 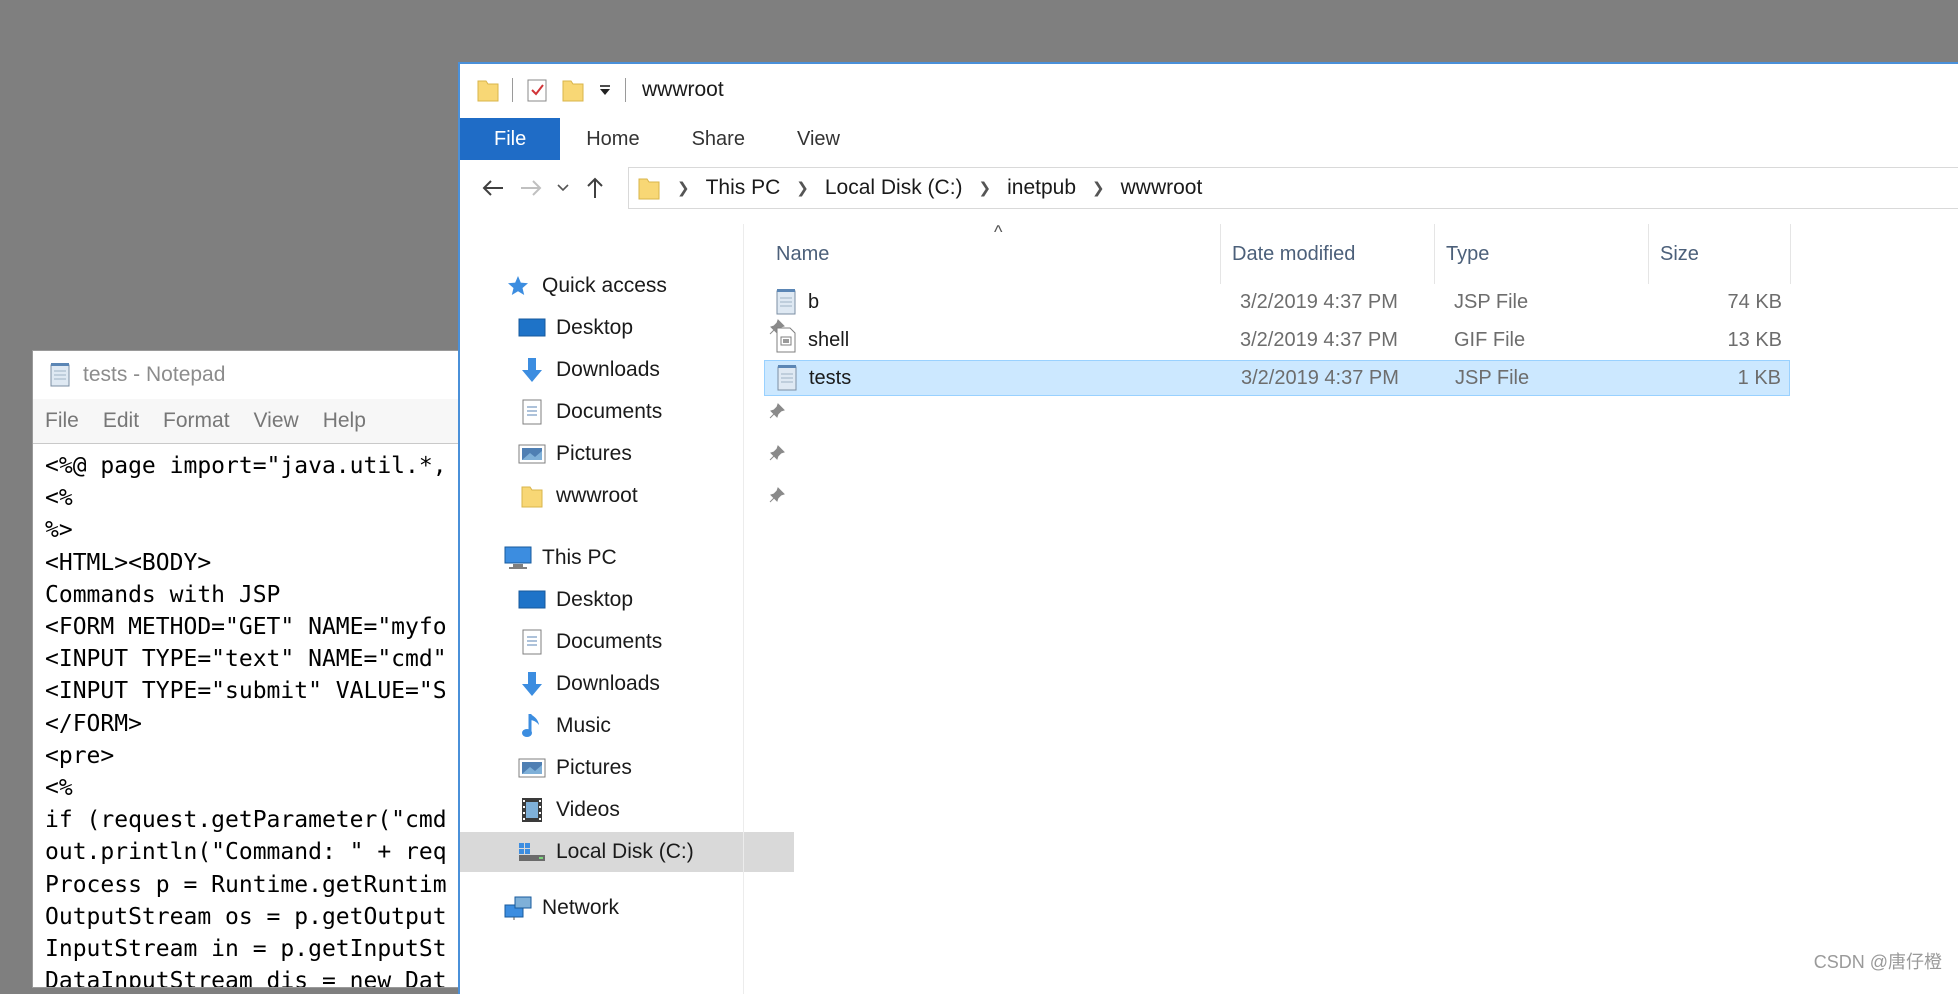 I want to click on nav-label: Local Disk (C:), so click(x=625, y=851).